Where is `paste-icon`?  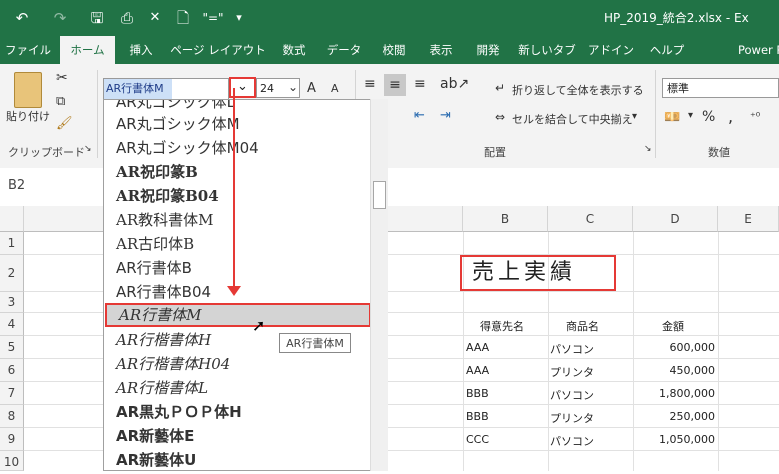
paste-icon is located at coordinates (28, 90).